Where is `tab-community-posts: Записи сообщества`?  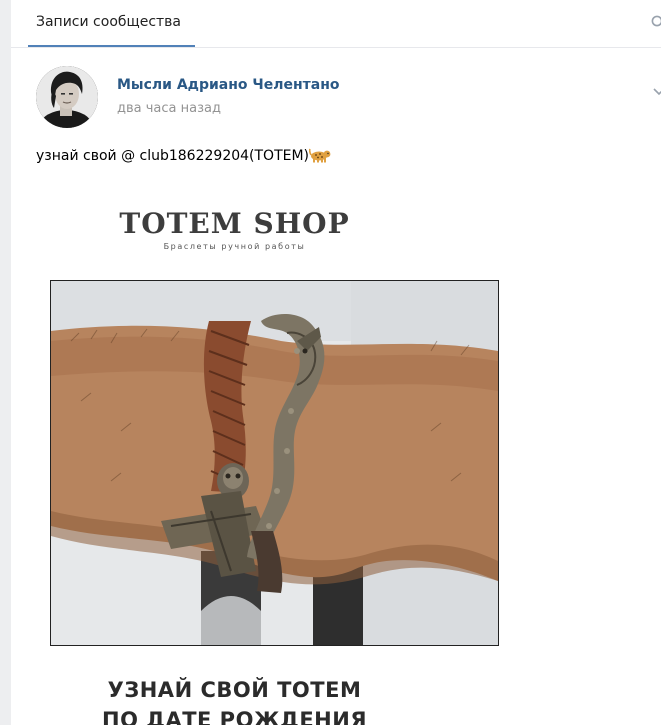
tab-community-posts: Записи сообщества is located at coordinates (108, 23).